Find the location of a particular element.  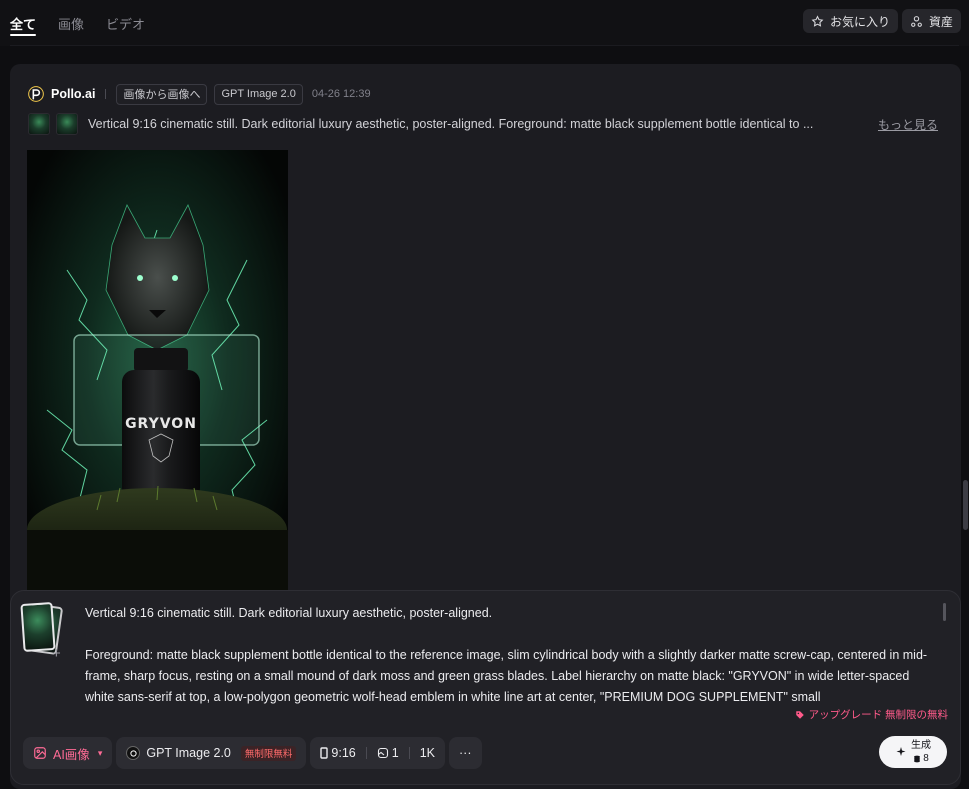

resolution-value: 1K is located at coordinates (427, 753).